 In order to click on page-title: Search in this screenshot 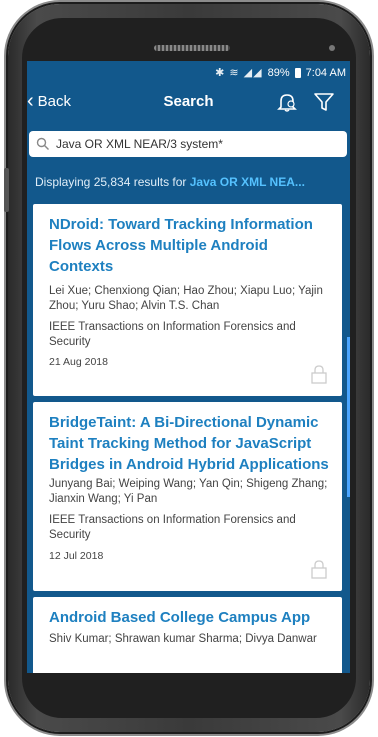, I will do `click(188, 101)`.